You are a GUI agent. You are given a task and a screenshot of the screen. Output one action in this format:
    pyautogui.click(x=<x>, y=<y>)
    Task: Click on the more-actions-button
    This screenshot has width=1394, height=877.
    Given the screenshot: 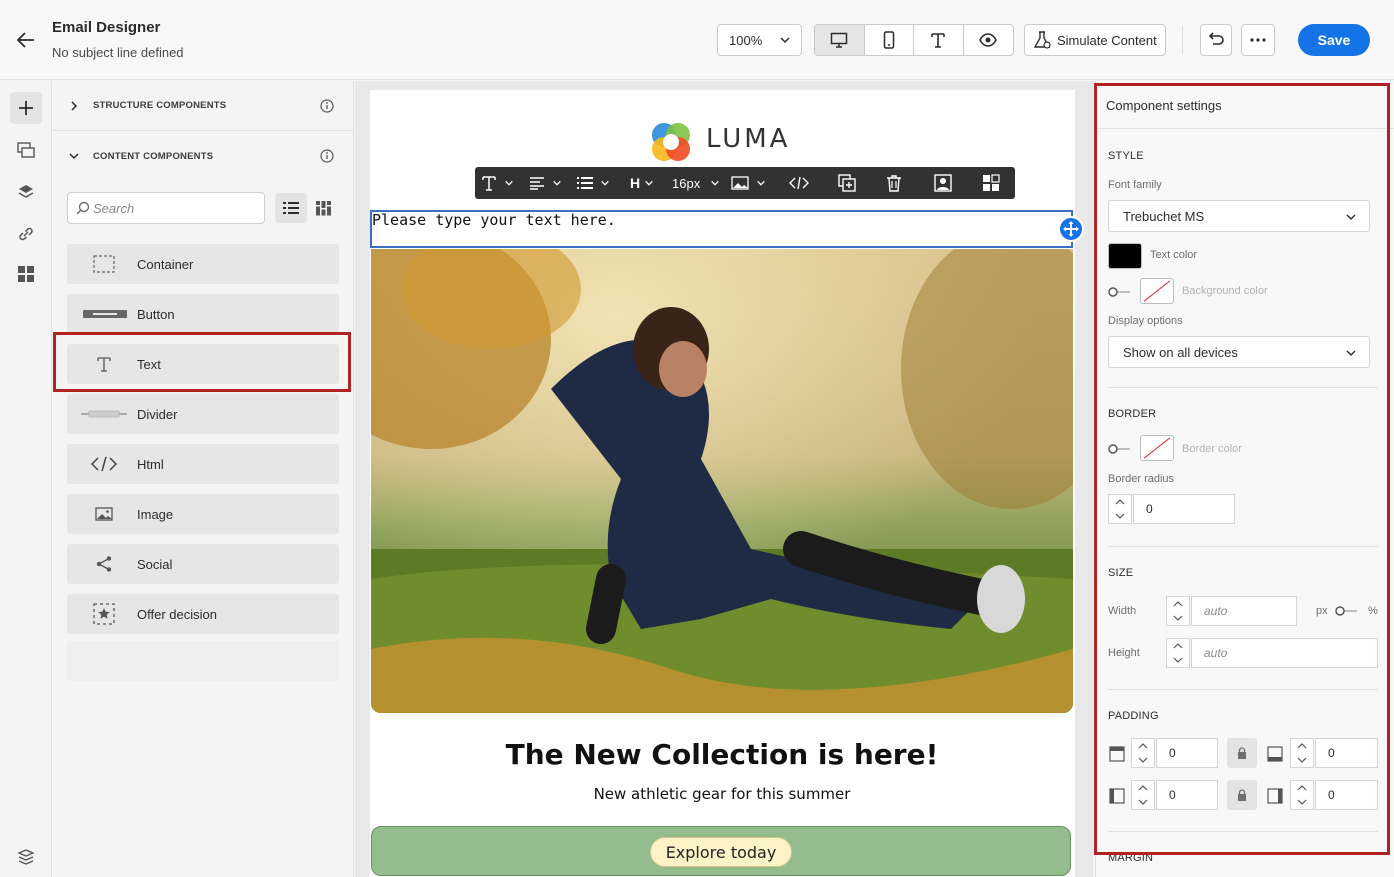 What is the action you would take?
    pyautogui.click(x=1258, y=40)
    